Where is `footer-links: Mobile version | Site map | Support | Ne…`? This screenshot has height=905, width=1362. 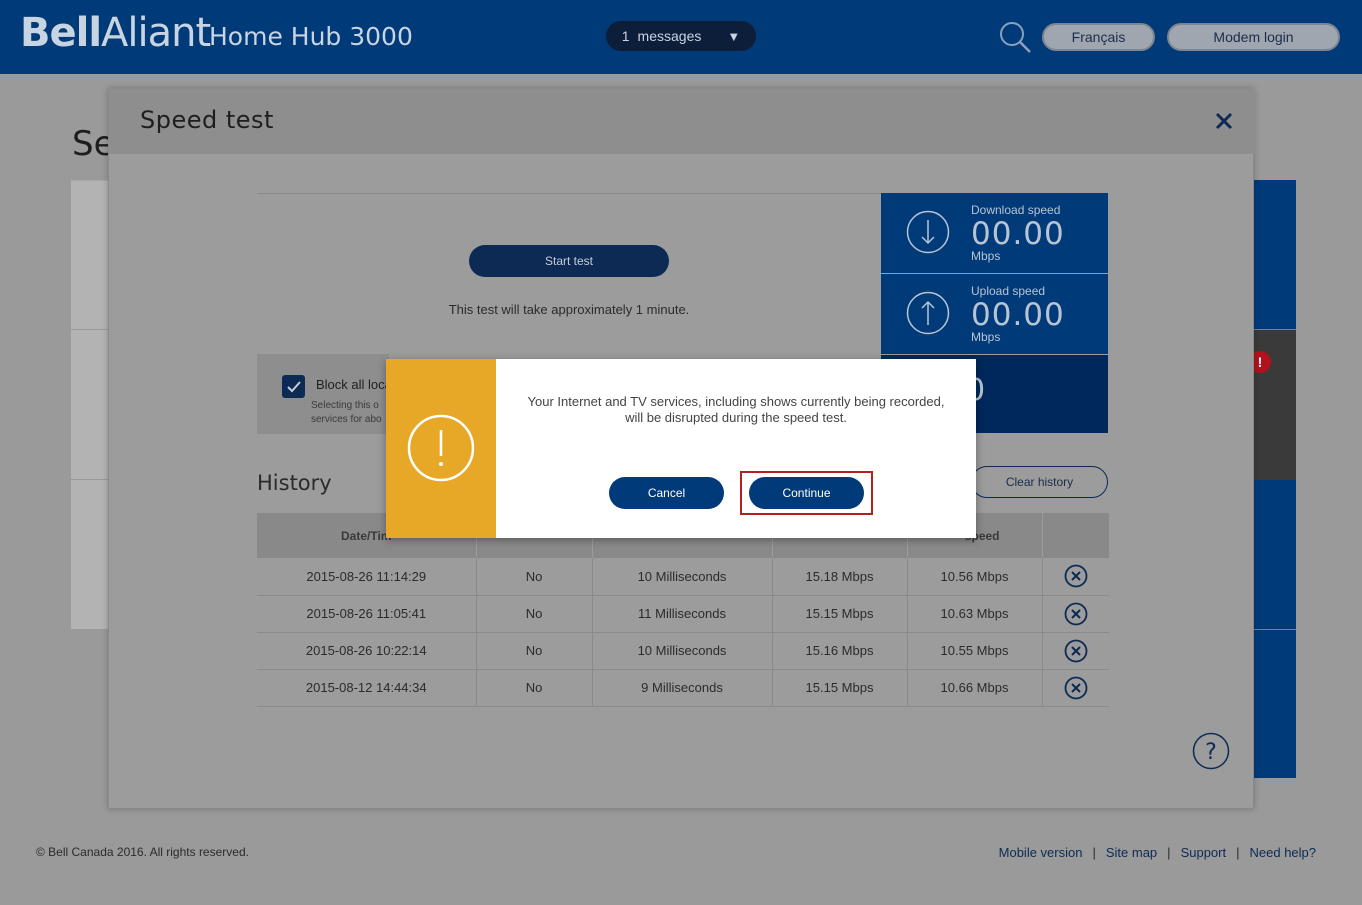 footer-links: Mobile version | Site map | Support | Ne… is located at coordinates (1157, 852).